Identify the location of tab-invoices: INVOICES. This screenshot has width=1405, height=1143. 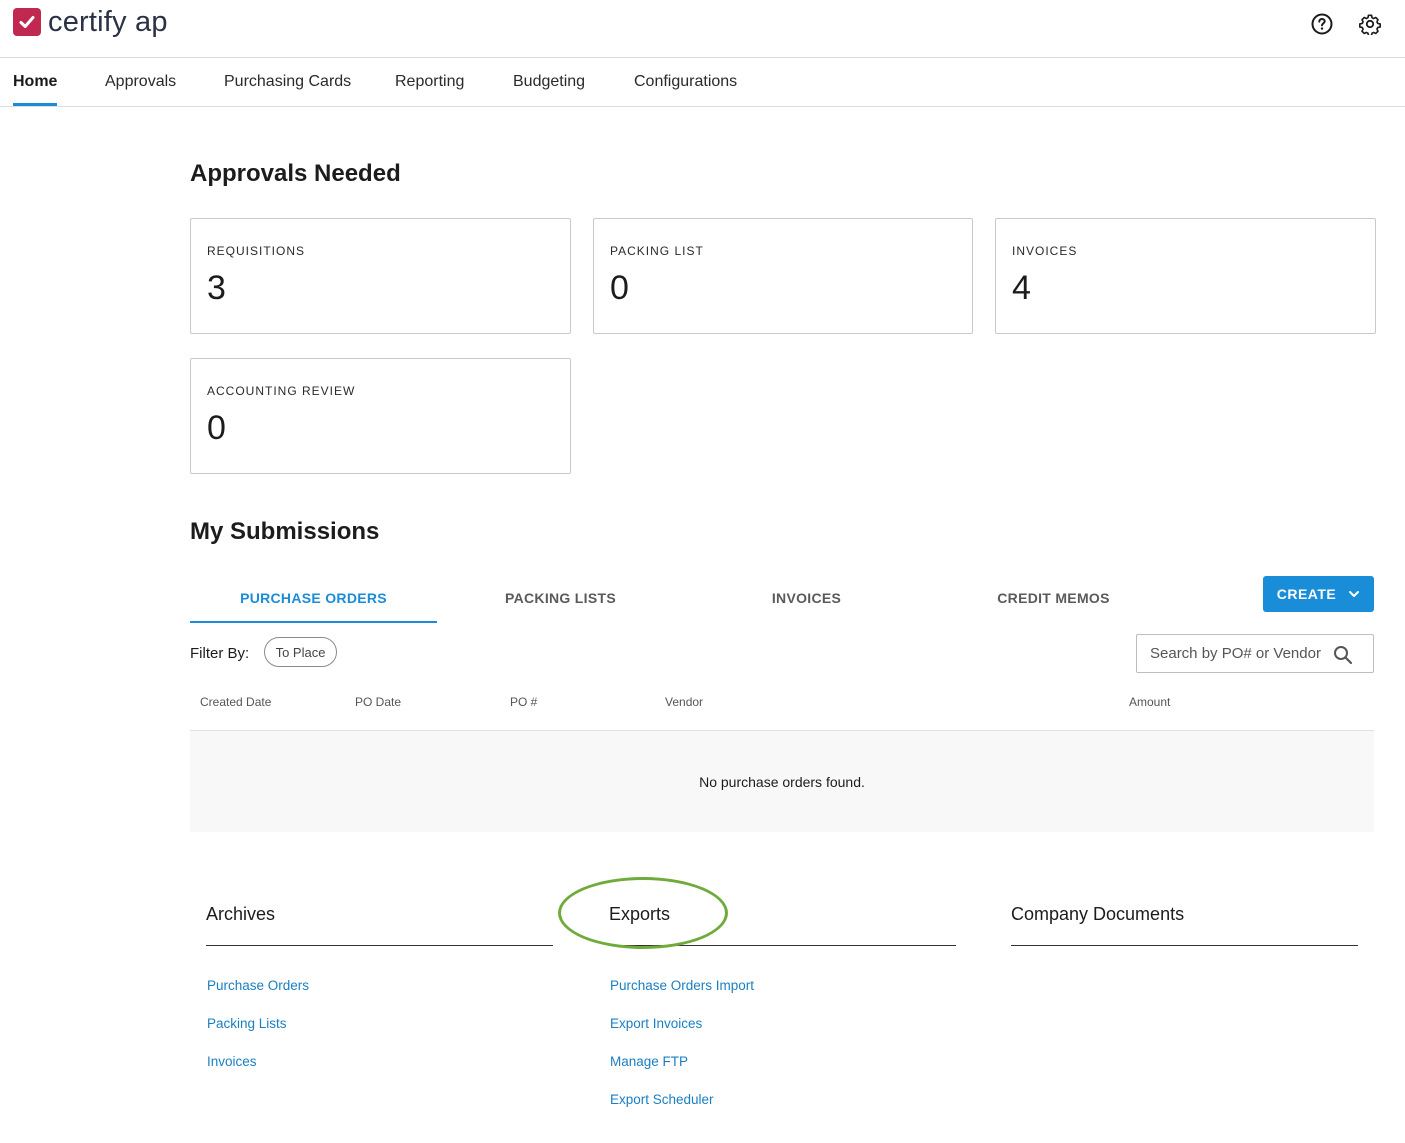
(806, 598).